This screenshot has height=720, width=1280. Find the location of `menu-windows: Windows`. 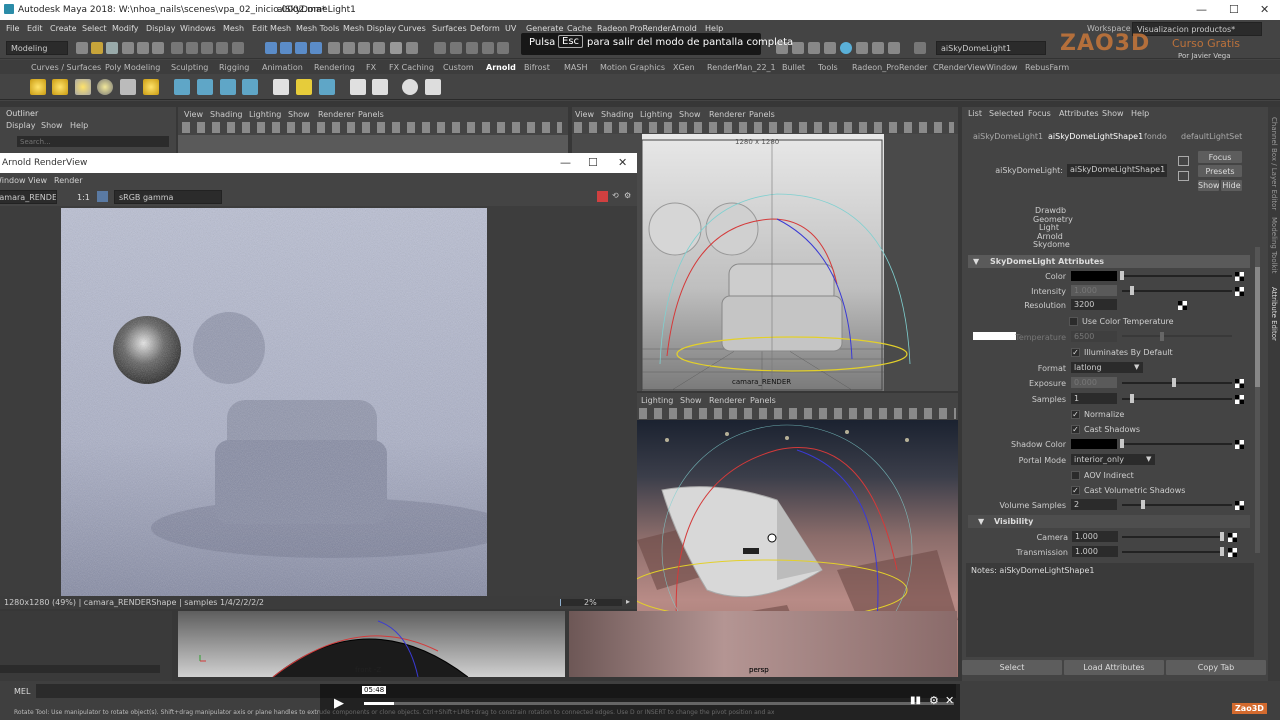

menu-windows: Windows is located at coordinates (198, 28).